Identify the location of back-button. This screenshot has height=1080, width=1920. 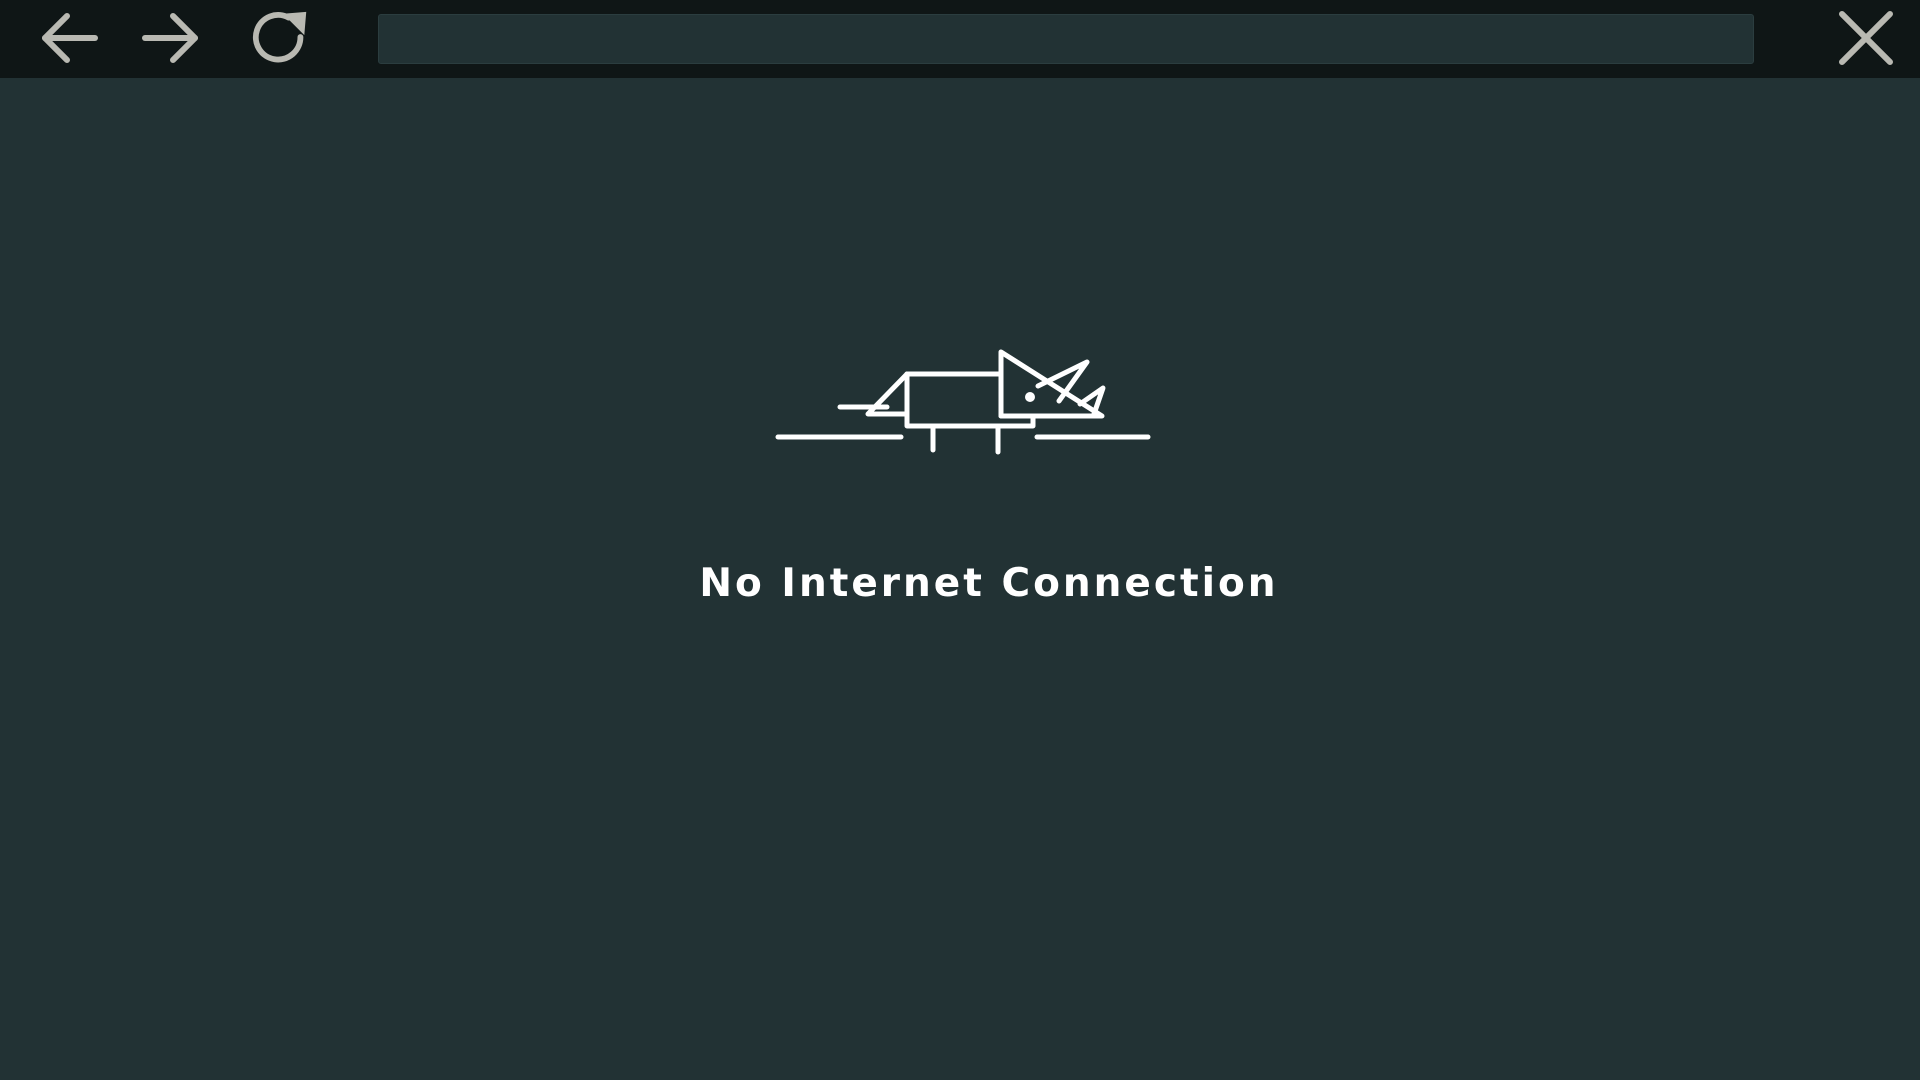
(70, 38).